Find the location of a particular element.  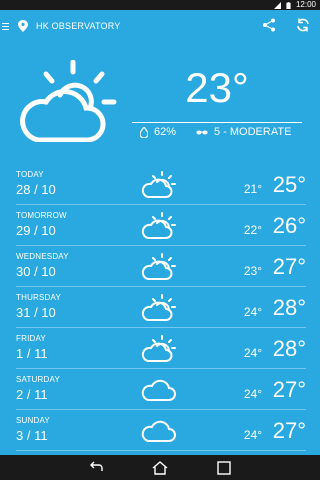

status-bar: 12:00 is located at coordinates (160, 5).